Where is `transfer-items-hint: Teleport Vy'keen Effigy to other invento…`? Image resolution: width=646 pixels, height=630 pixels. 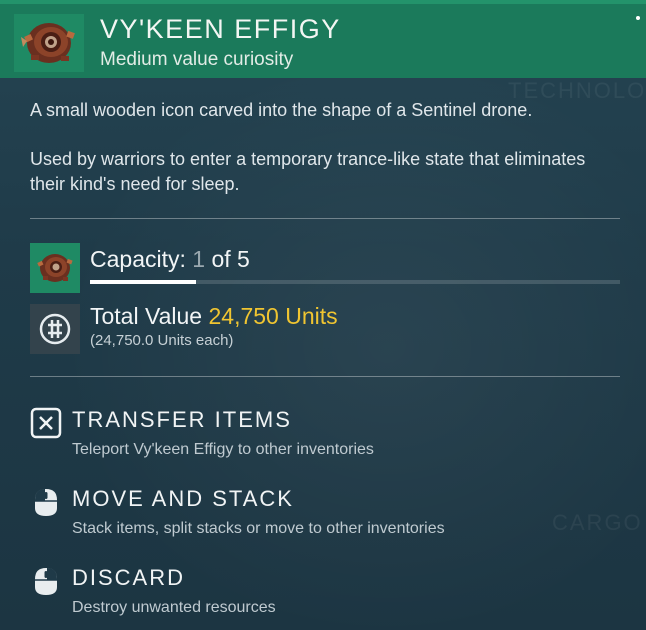
transfer-items-hint: Teleport Vy'keen Effigy to other invento… is located at coordinates (223, 449).